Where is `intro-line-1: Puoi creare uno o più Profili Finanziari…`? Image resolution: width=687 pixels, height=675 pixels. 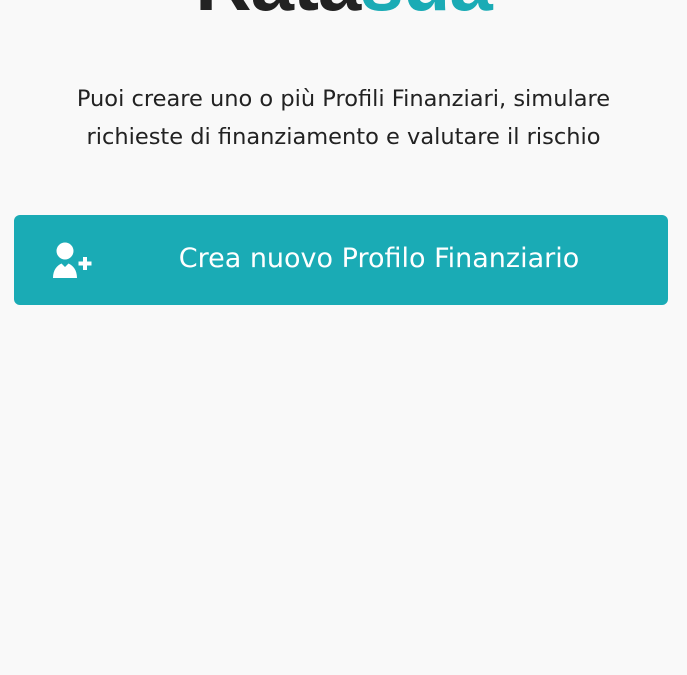 intro-line-1: Puoi creare uno o più Profili Finanziari… is located at coordinates (343, 99).